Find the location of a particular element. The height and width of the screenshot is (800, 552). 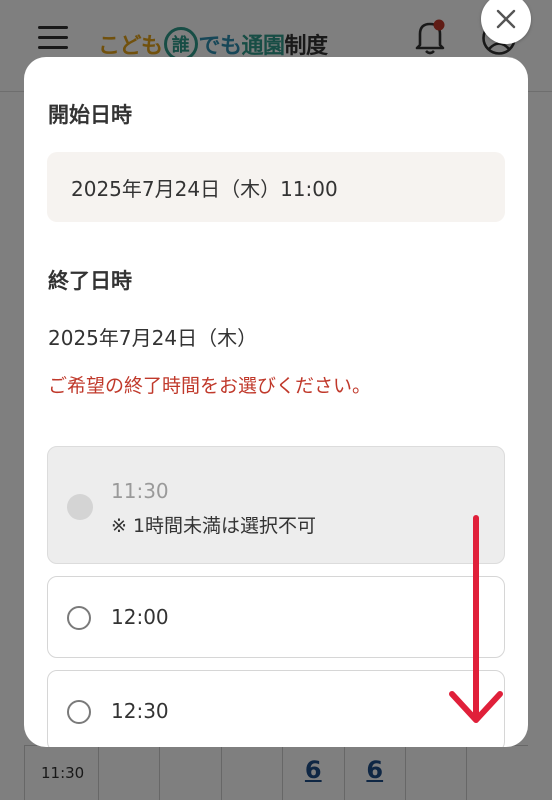

down-arrow-icon is located at coordinates (476, 619).